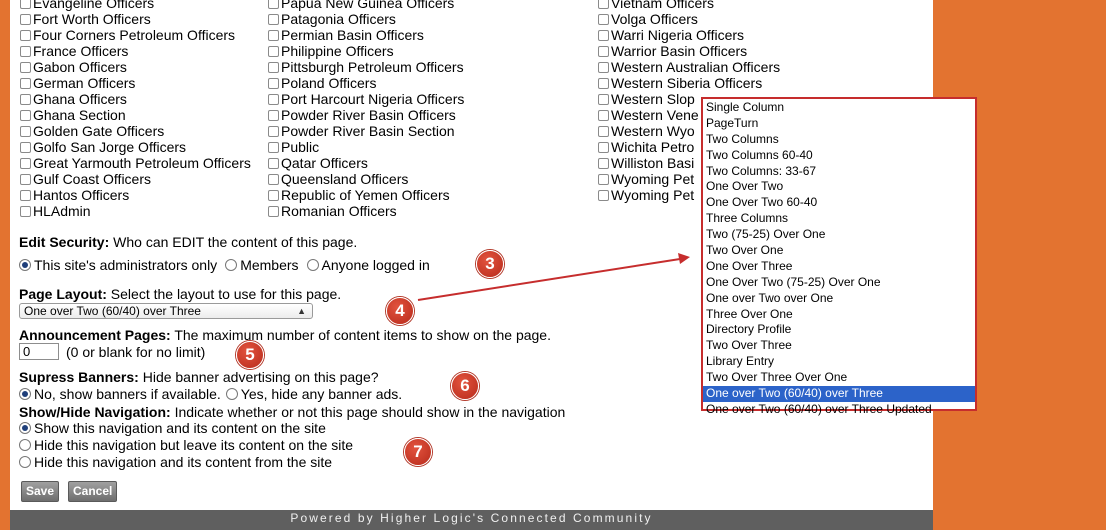 The height and width of the screenshot is (530, 1106). Describe the element at coordinates (321, 394) in the screenshot. I see `radio-hide-banners-label: Yes, hide any banner ads.` at that location.